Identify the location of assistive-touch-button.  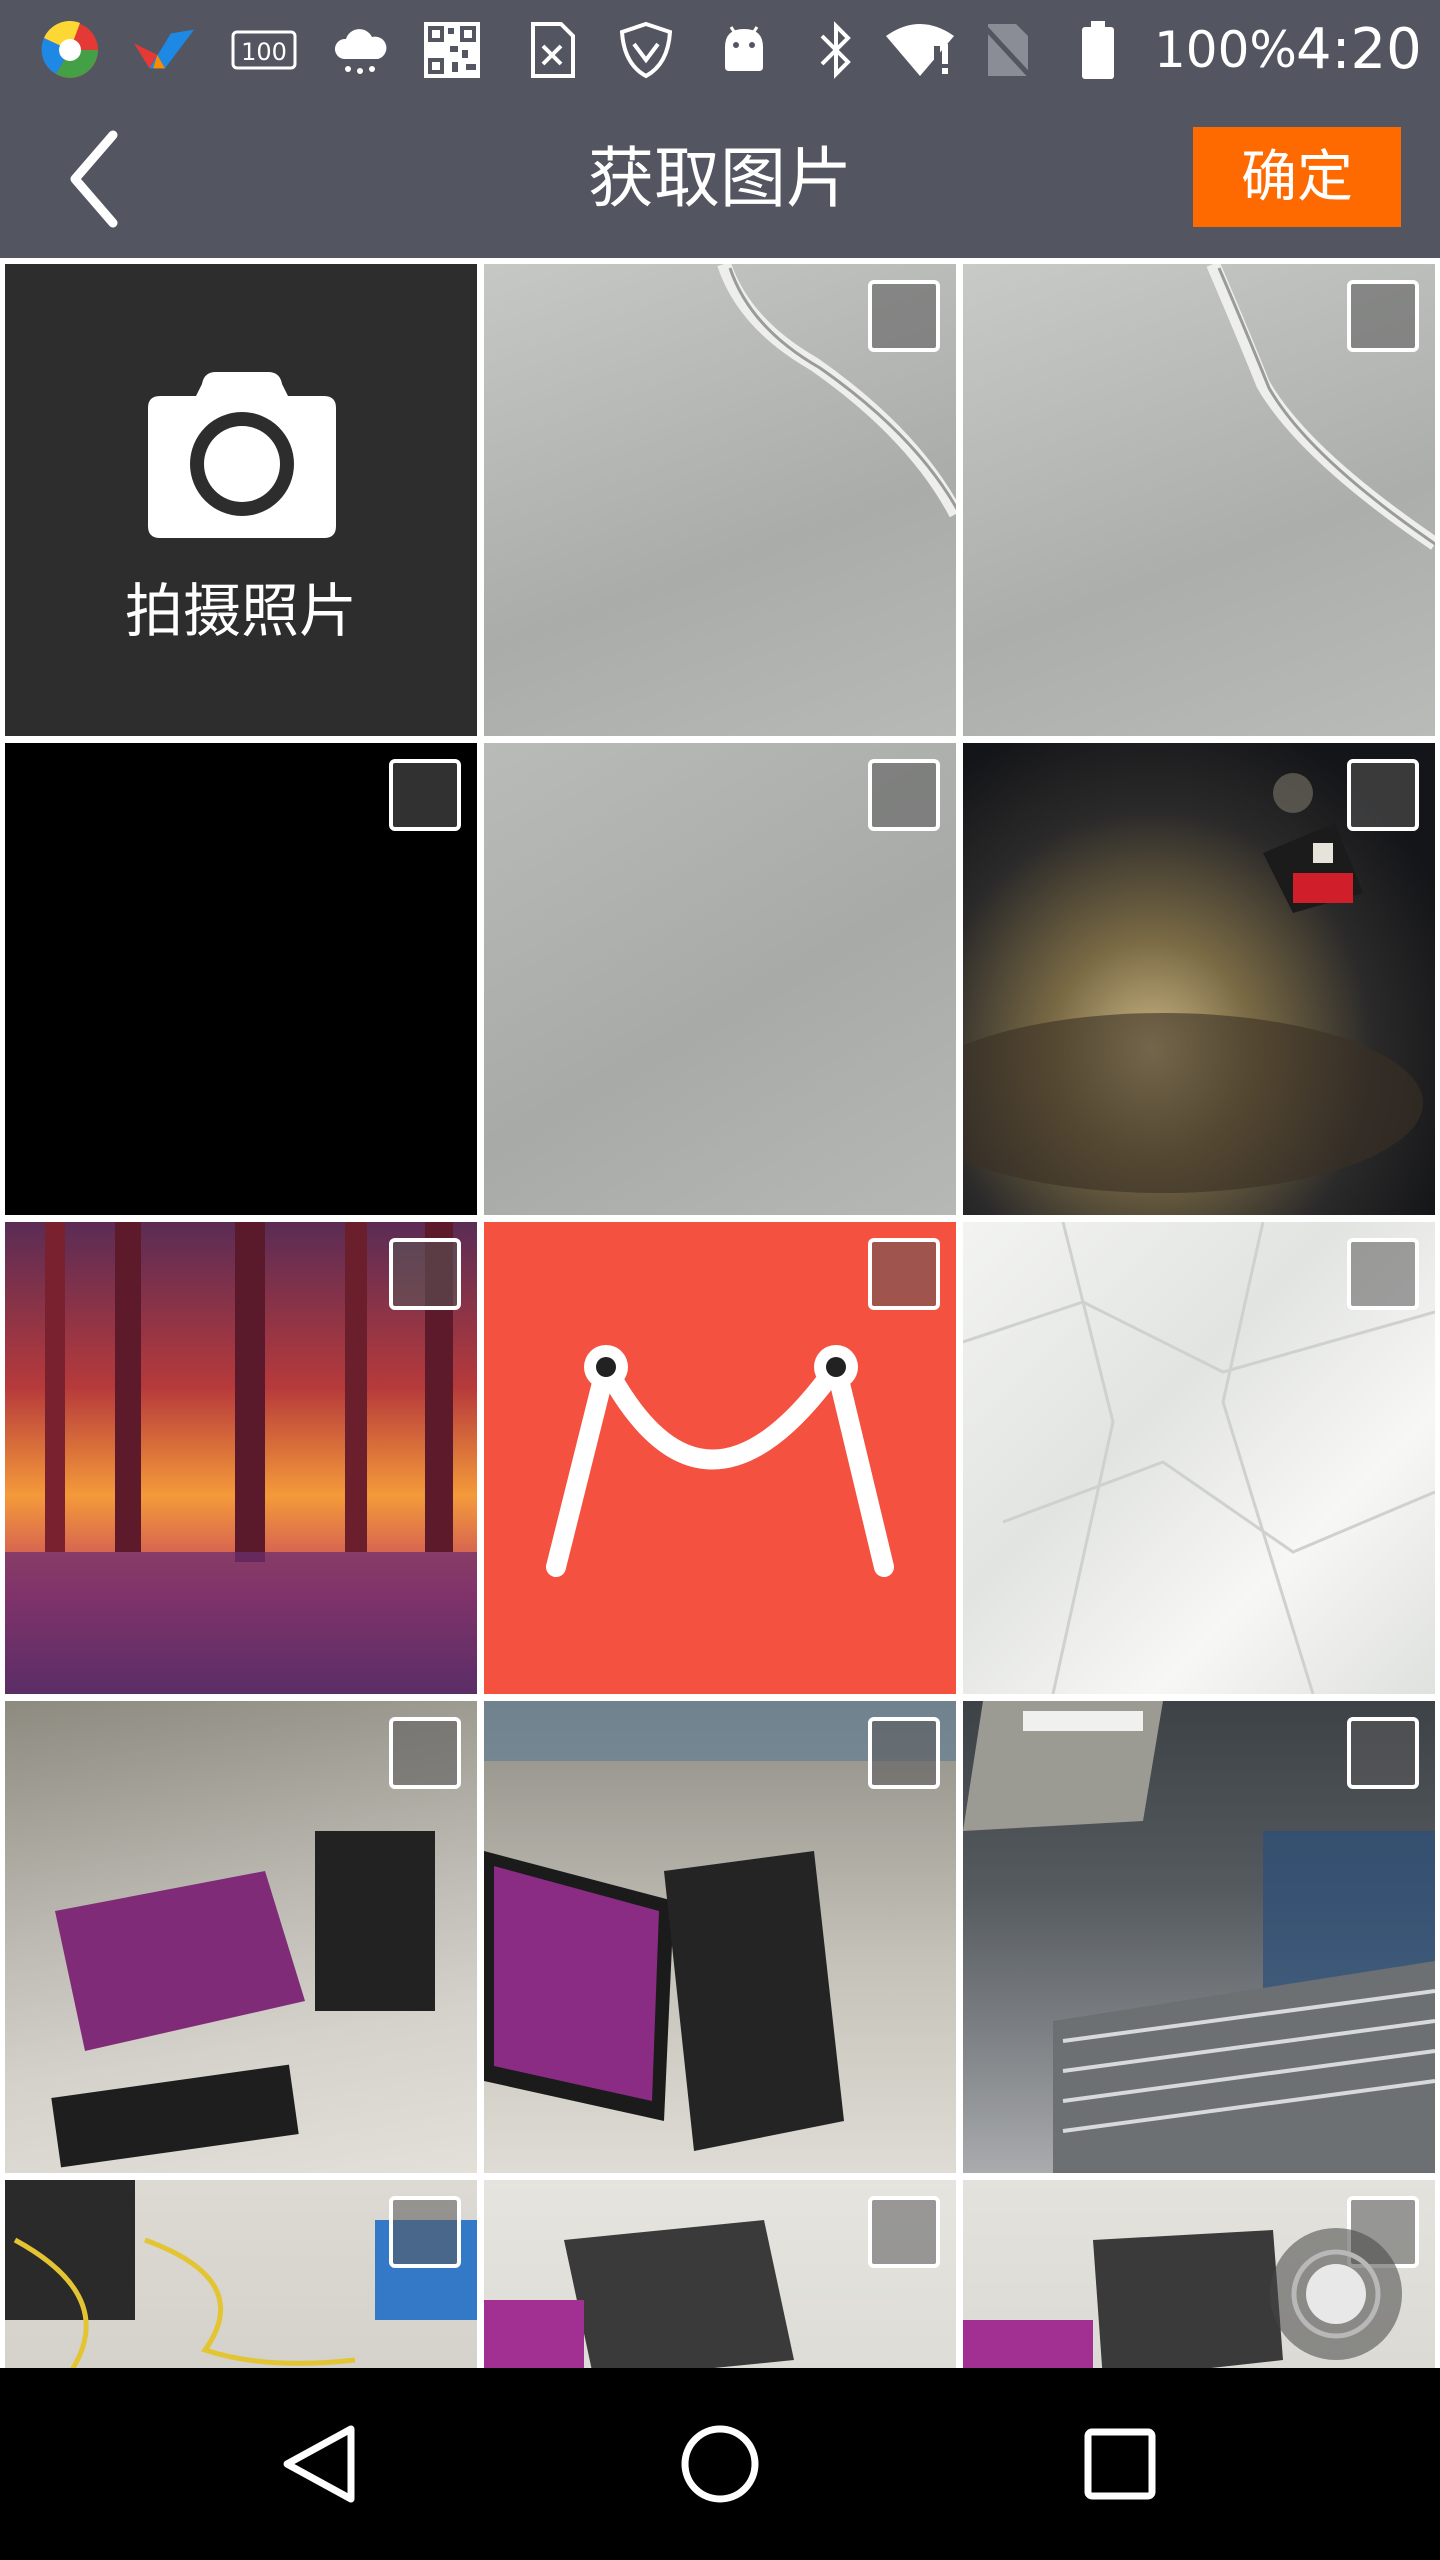
(1336, 2294).